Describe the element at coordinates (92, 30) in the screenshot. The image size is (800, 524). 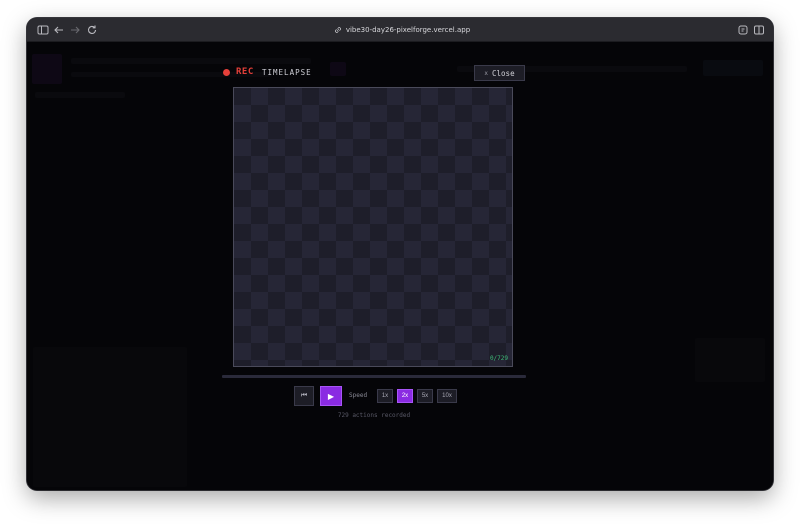
I see `reload-icon` at that location.